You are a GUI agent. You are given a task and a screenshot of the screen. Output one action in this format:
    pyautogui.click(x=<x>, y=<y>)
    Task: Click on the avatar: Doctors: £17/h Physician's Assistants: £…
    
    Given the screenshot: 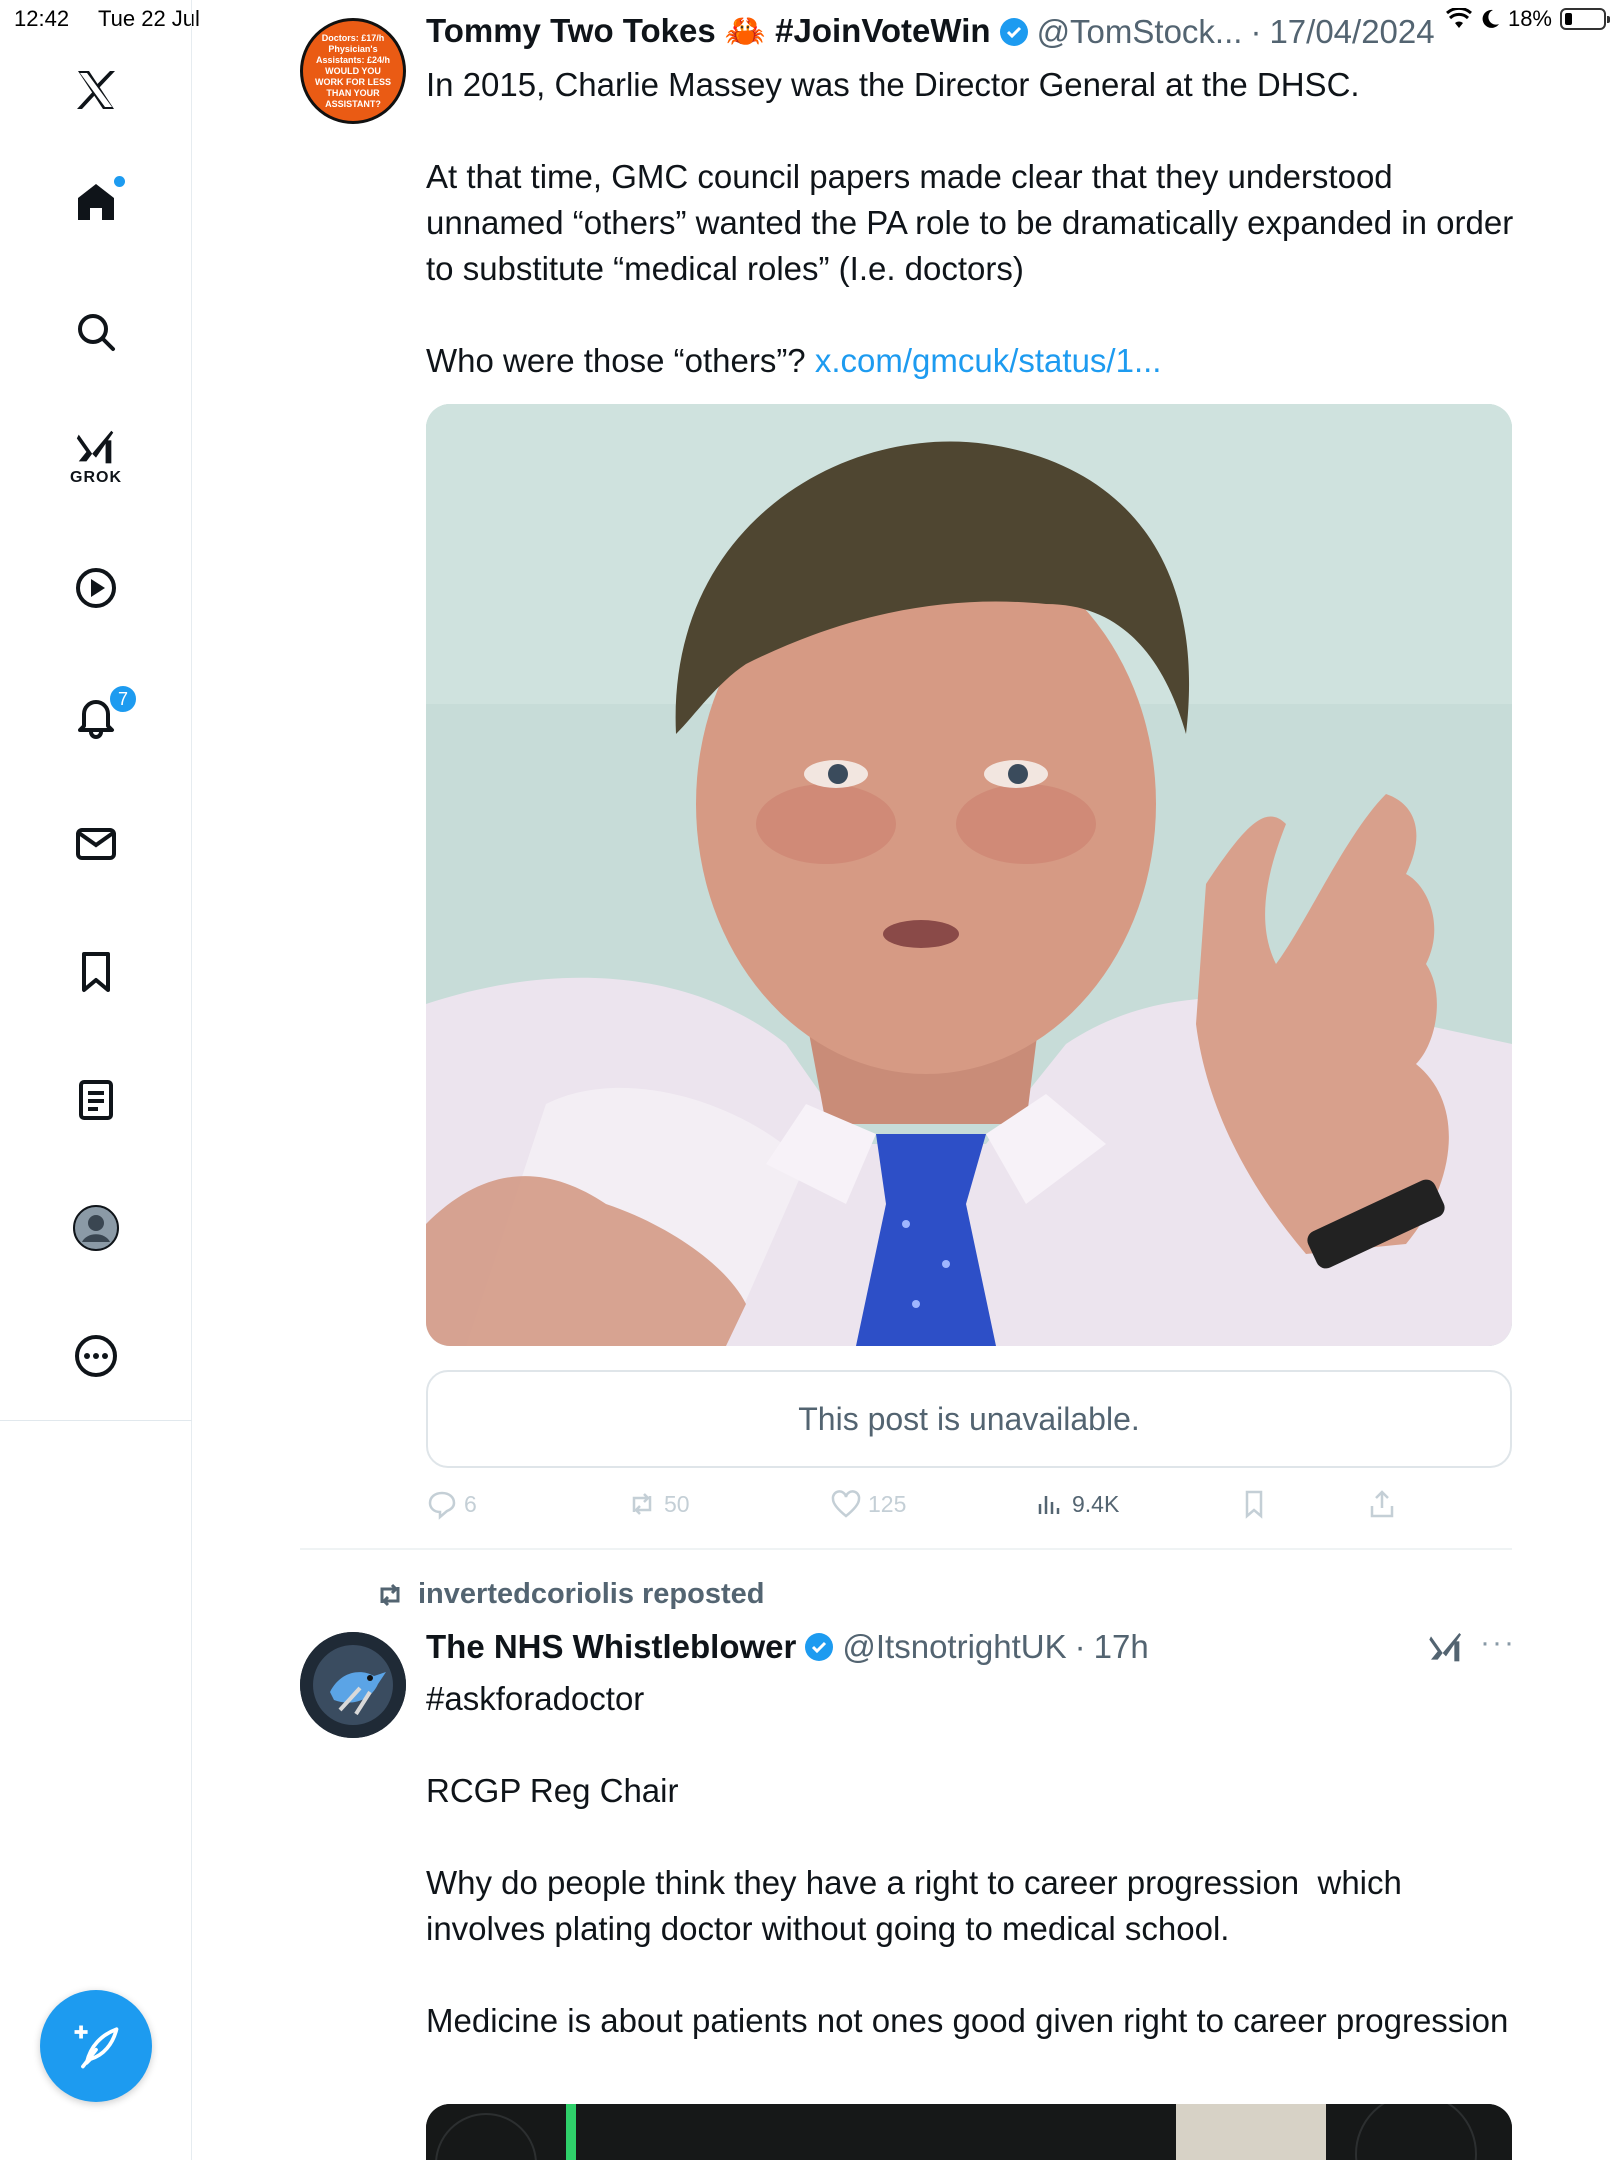 What is the action you would take?
    pyautogui.click(x=353, y=71)
    